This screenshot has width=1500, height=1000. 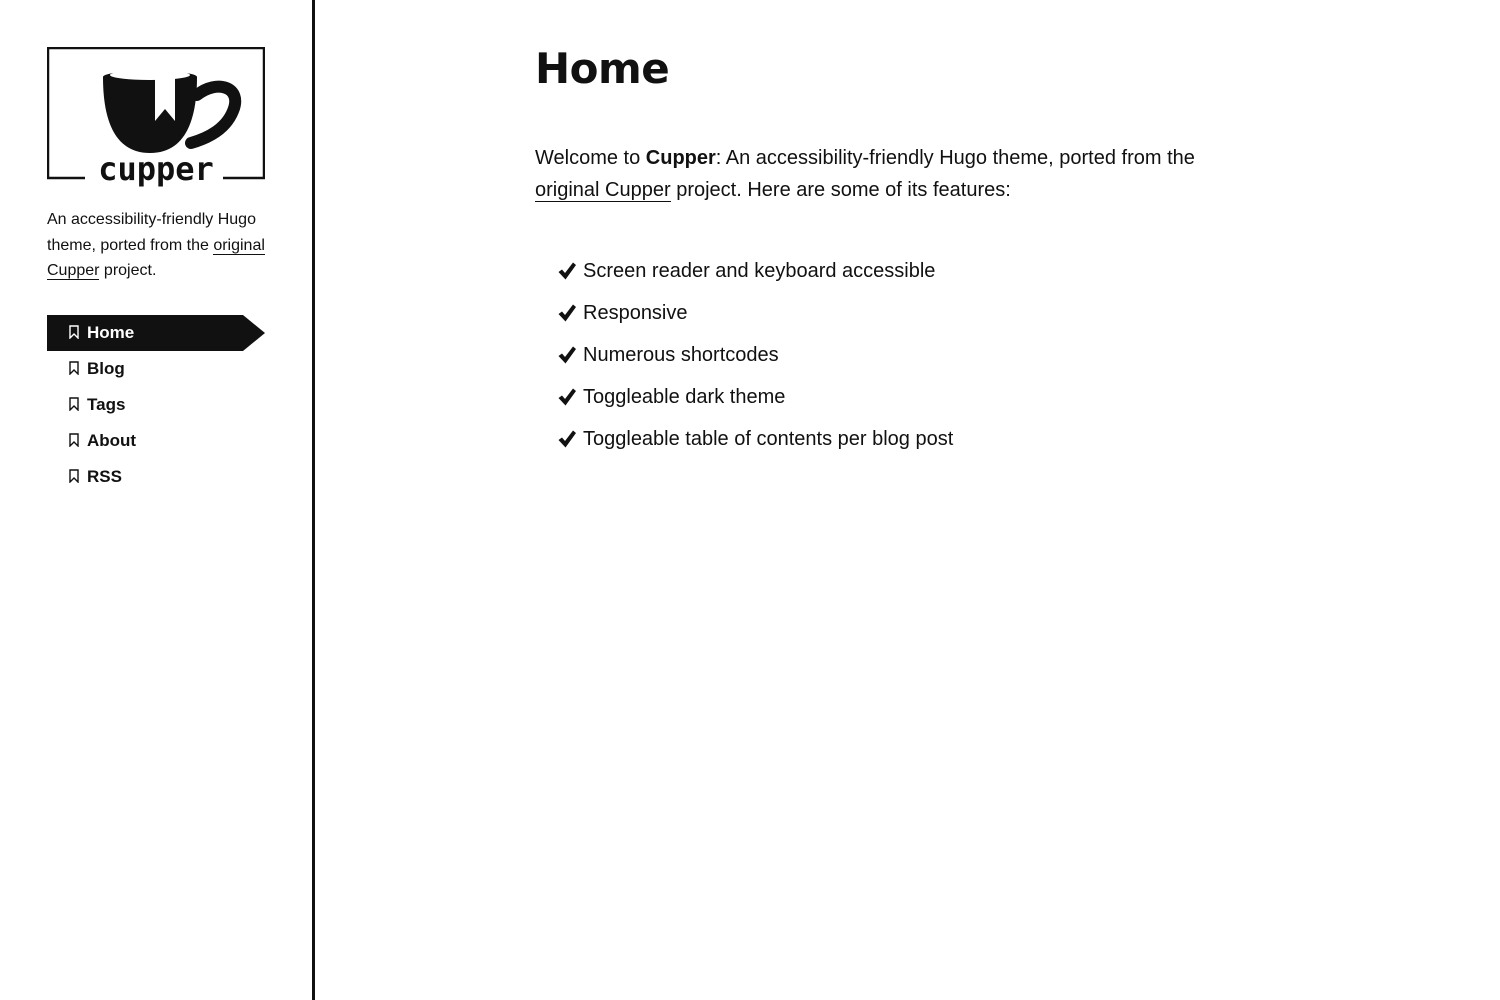 What do you see at coordinates (684, 397) in the screenshot?
I see `feature-text: Toggleable dark theme` at bounding box center [684, 397].